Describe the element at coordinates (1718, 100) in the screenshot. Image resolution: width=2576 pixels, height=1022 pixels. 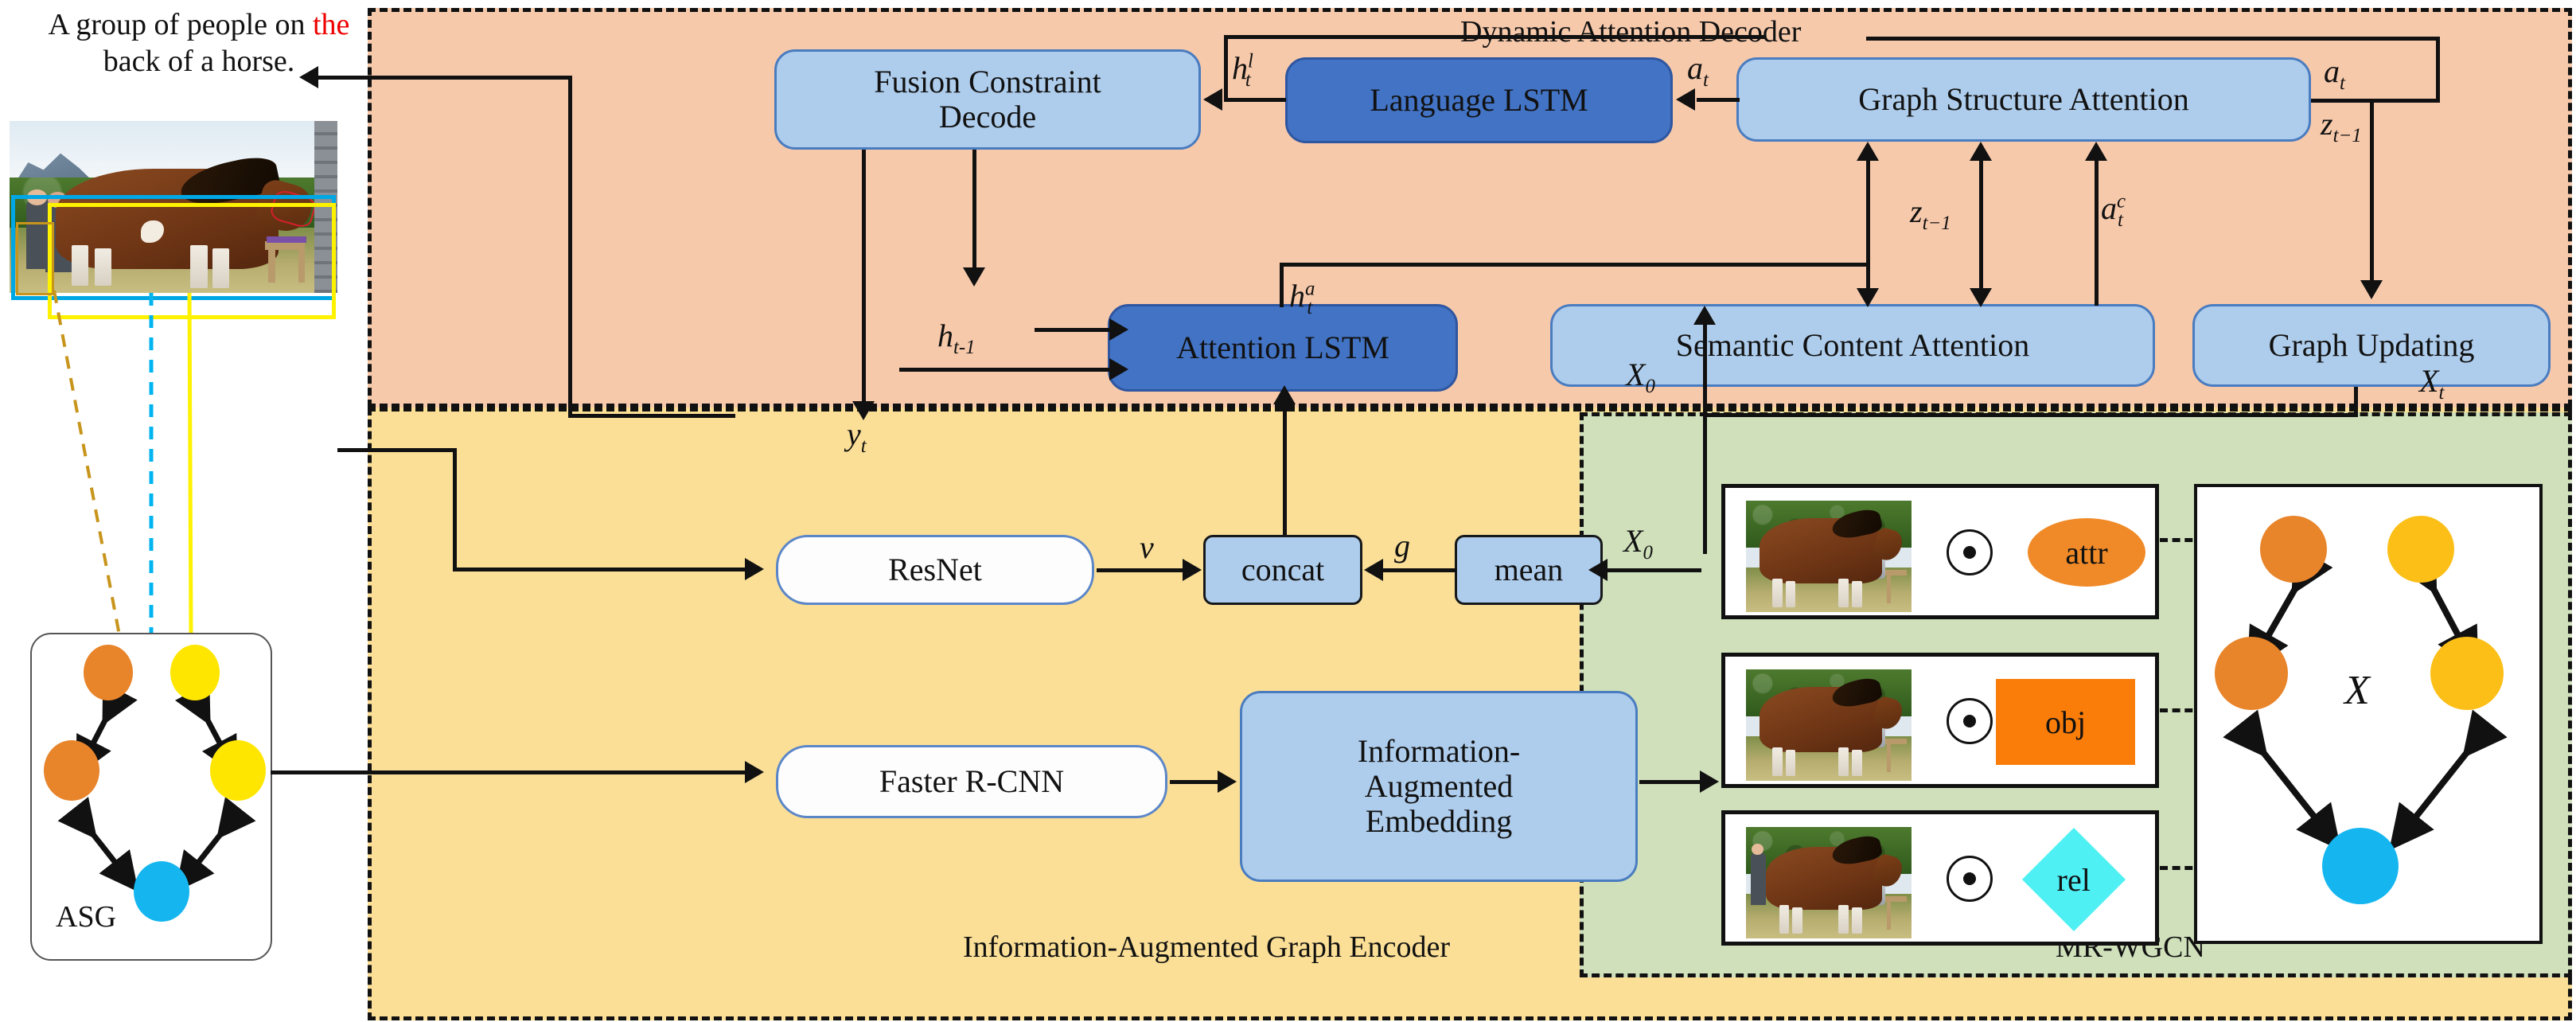
I see `gsa-to-langlstm-line` at that location.